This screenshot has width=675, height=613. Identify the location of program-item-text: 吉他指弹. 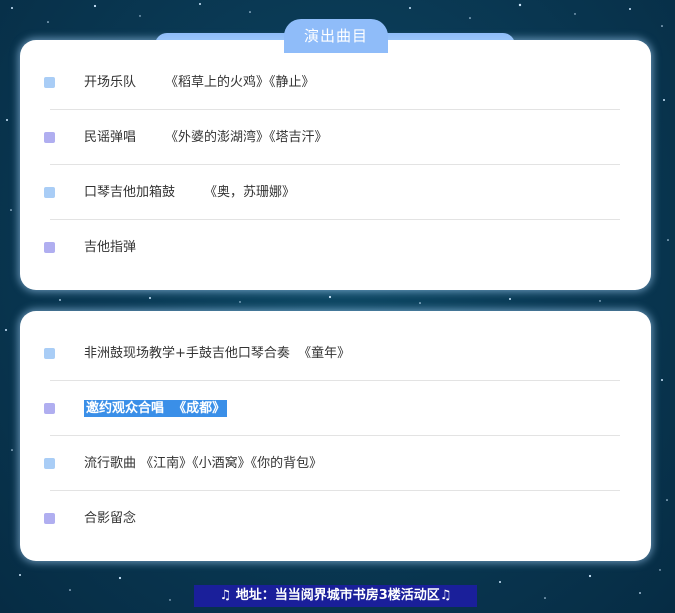
(110, 247).